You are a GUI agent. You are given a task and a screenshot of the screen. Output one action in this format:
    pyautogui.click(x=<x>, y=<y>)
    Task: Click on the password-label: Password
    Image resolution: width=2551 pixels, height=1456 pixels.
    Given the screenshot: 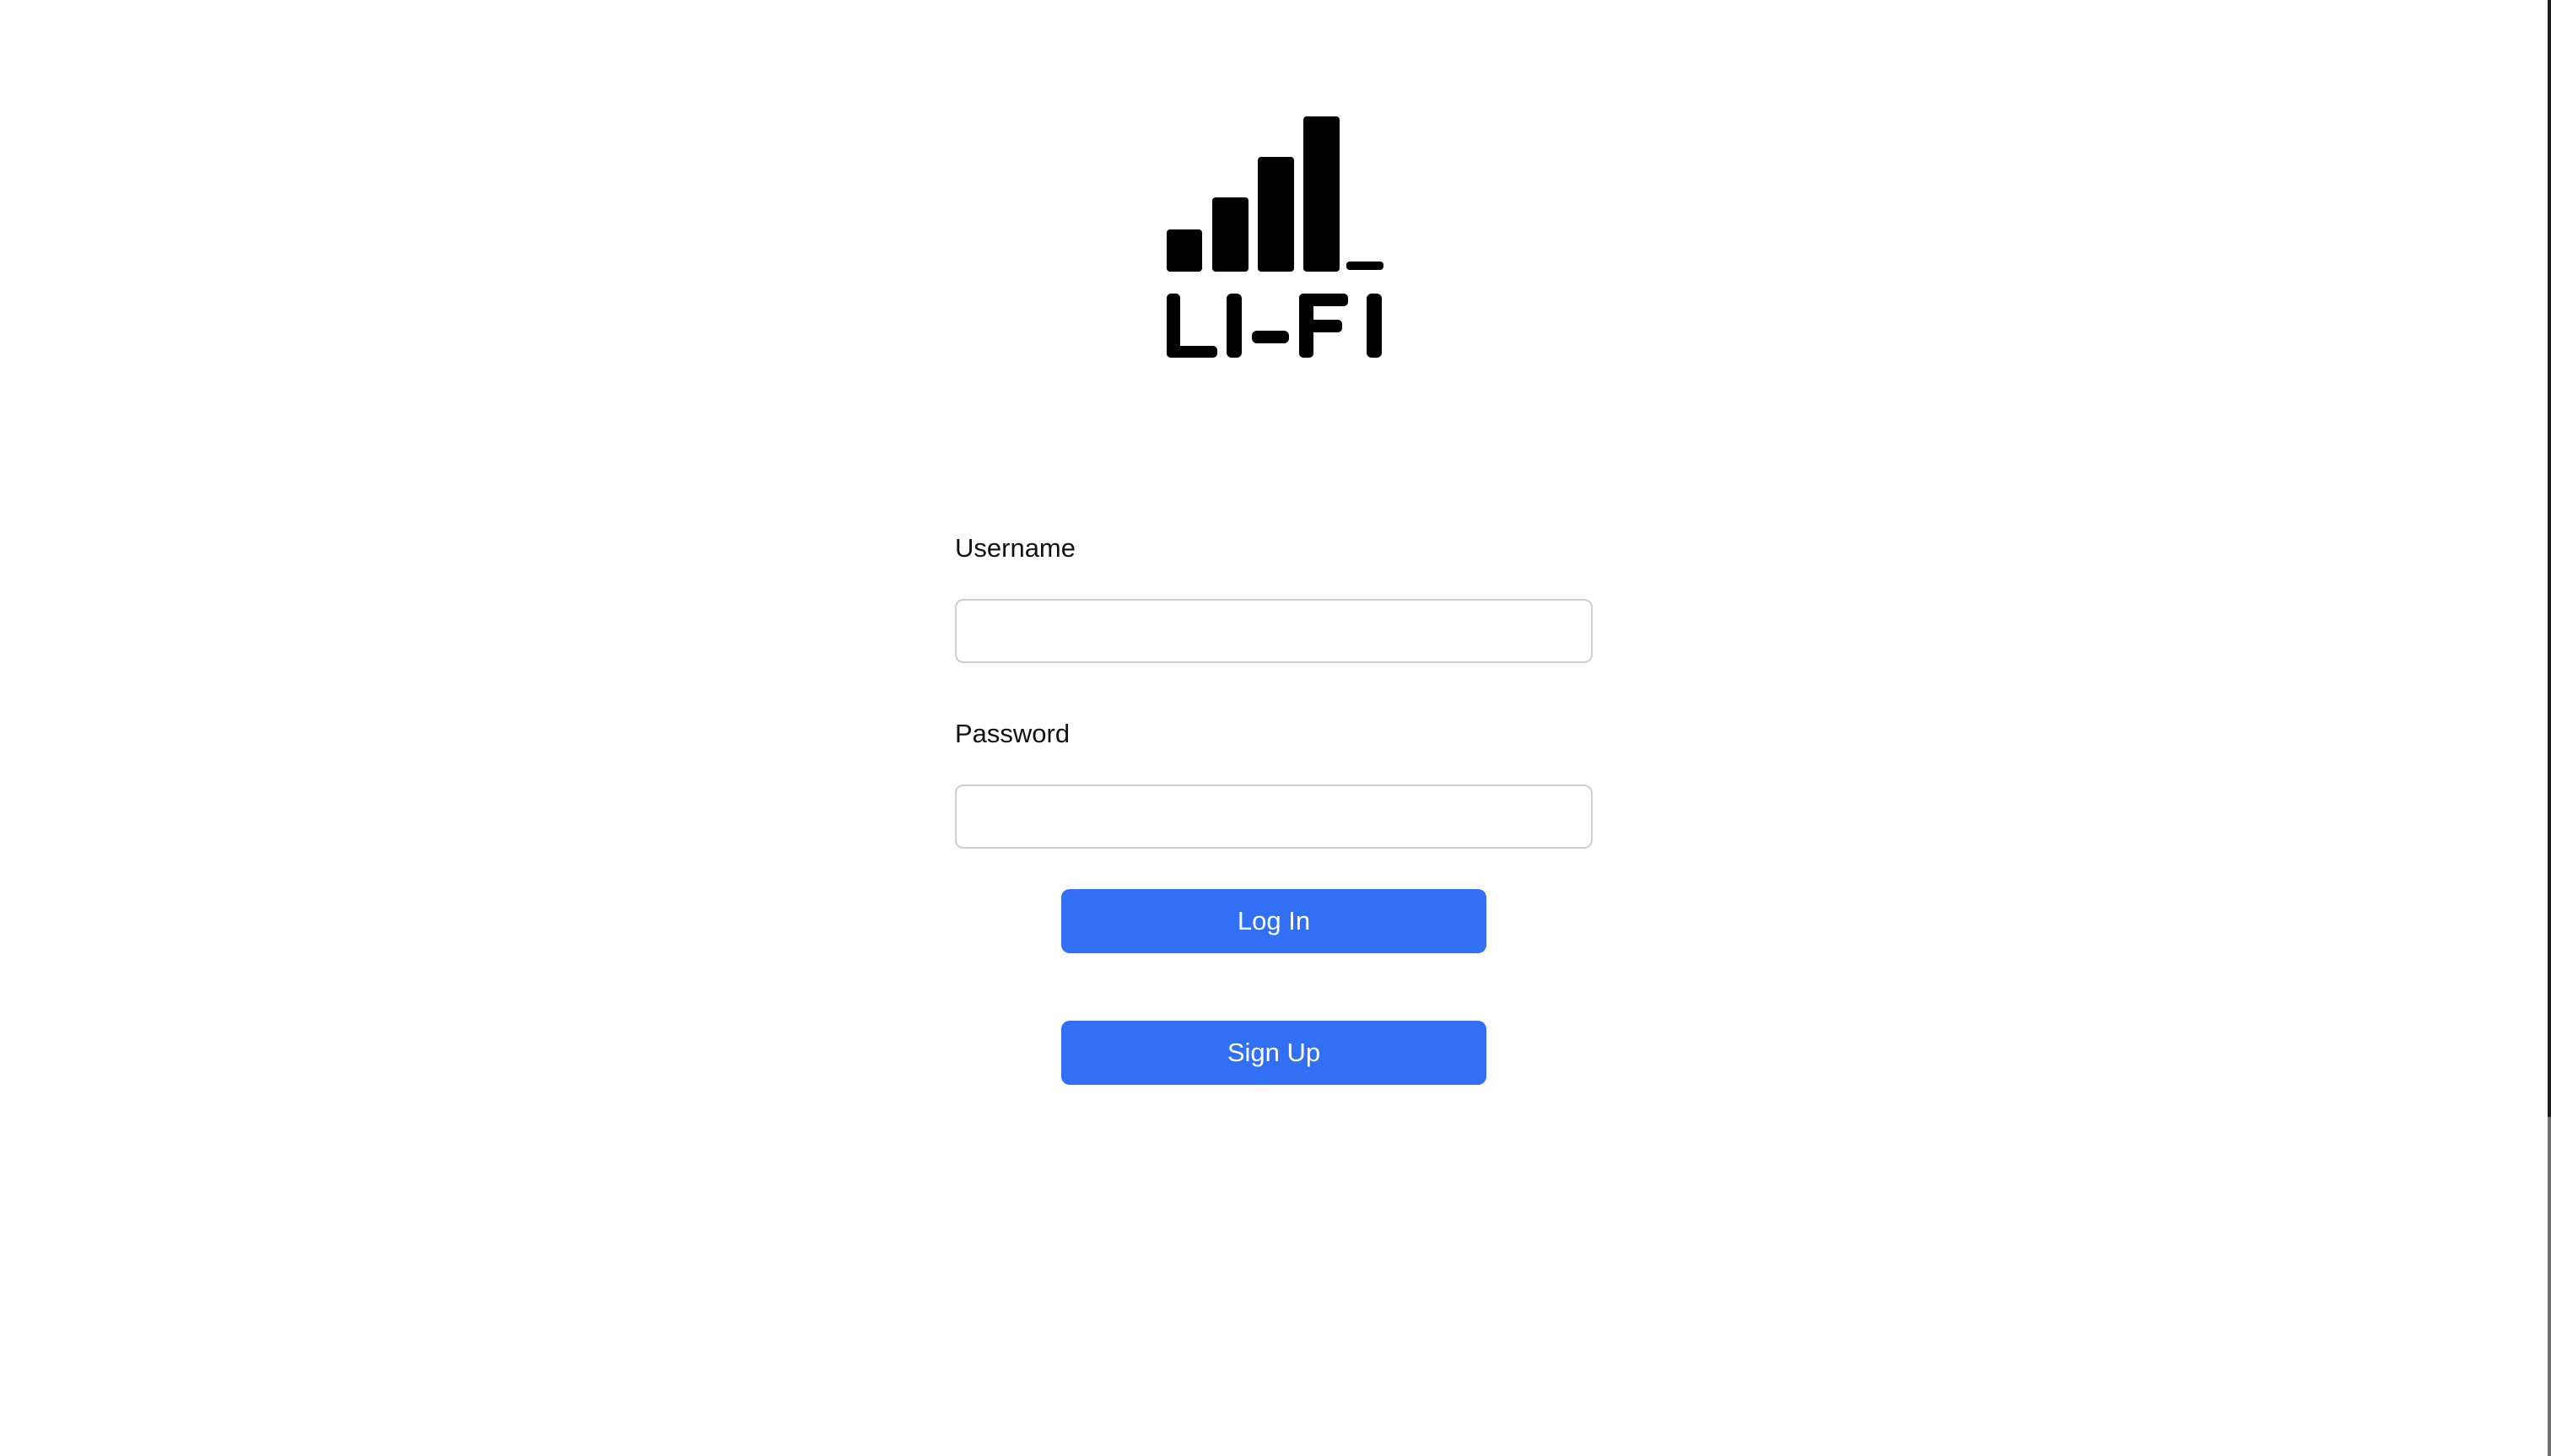 What is the action you would take?
    pyautogui.click(x=1013, y=734)
    